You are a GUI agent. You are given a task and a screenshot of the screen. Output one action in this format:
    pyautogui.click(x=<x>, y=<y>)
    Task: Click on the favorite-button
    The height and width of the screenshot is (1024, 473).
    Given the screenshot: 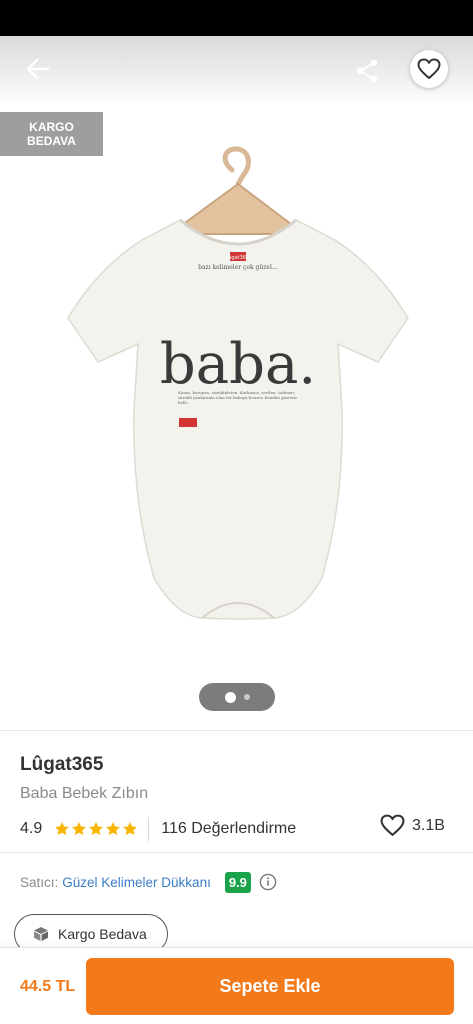 What is the action you would take?
    pyautogui.click(x=429, y=69)
    